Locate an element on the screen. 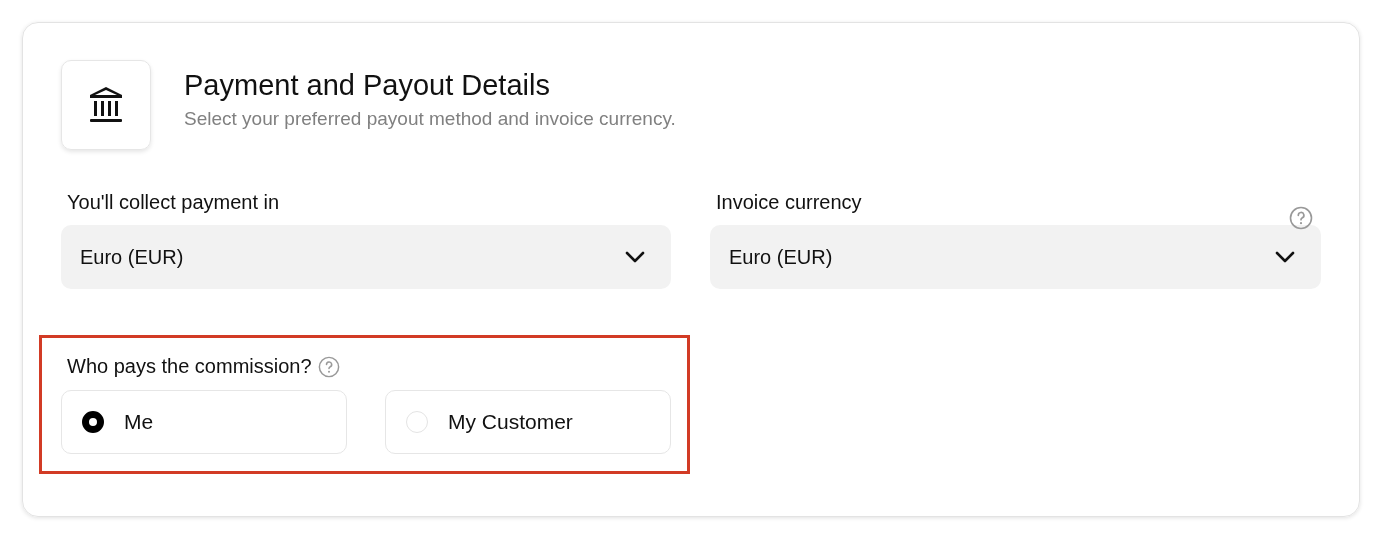  card-subtitle: Select your preferred payout method and invoice currency. is located at coordinates (430, 118).